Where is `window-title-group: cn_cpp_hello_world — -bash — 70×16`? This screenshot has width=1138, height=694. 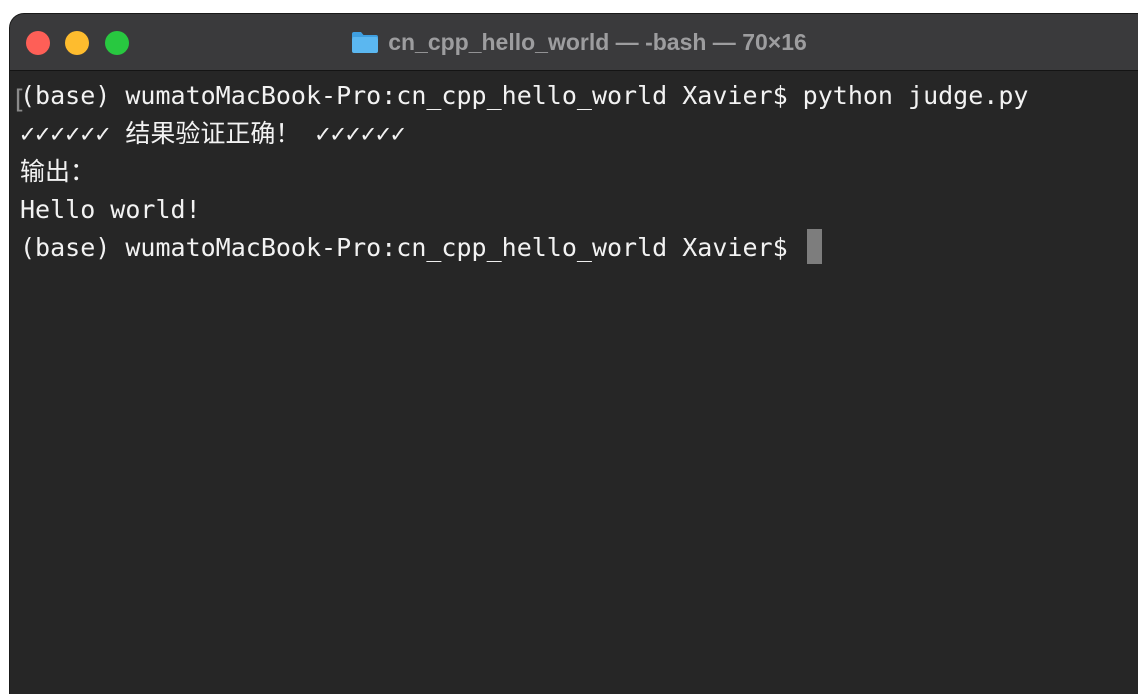
window-title-group: cn_cpp_hello_world — -bash — 70×16 is located at coordinates (574, 42).